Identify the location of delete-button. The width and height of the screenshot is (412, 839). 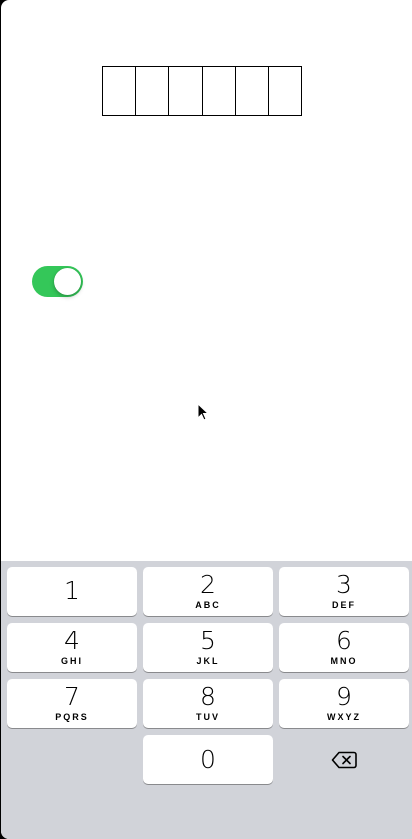
(344, 759).